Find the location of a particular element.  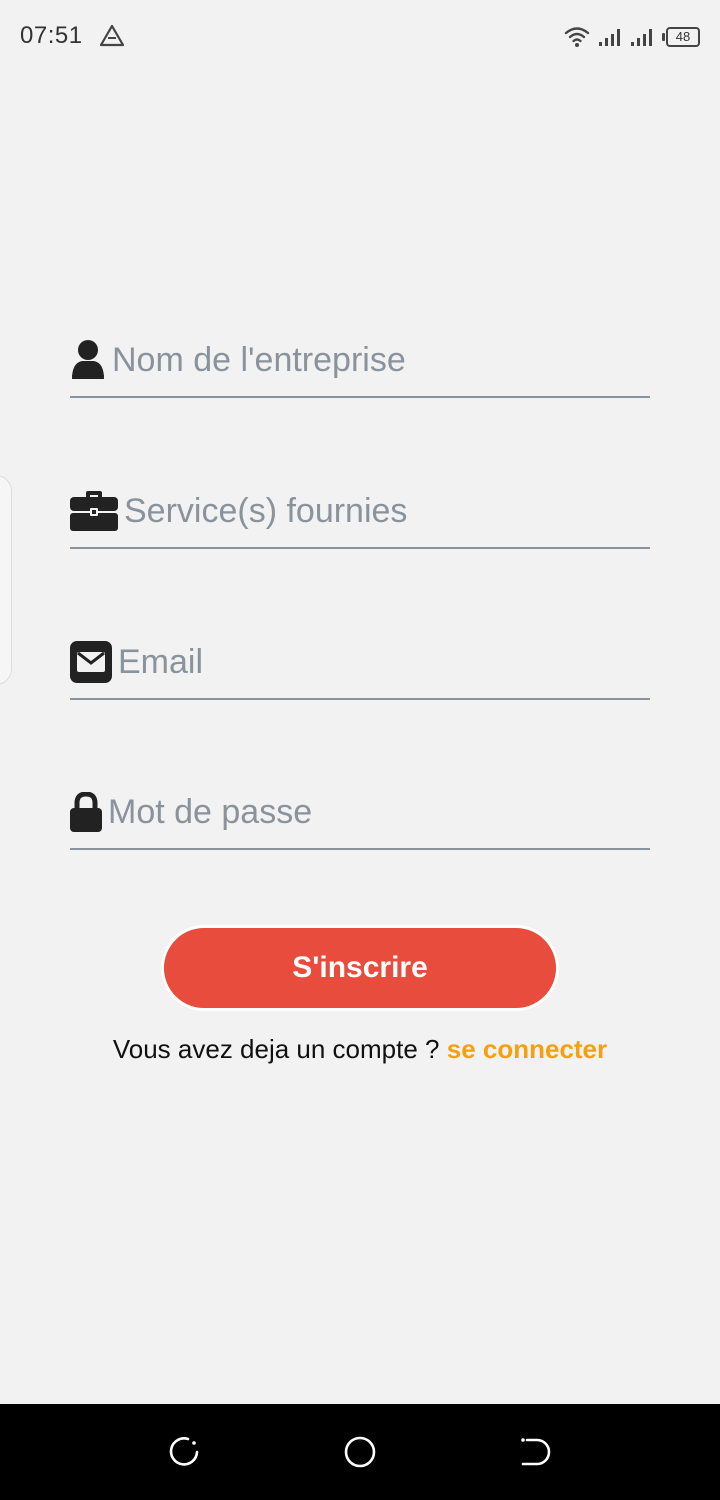

user-icon is located at coordinates (88, 360).